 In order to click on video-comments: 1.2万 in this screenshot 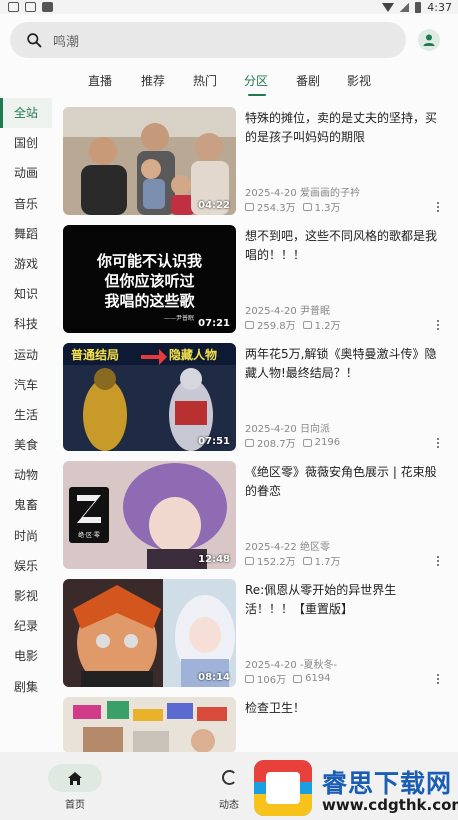, I will do `click(327, 326)`.